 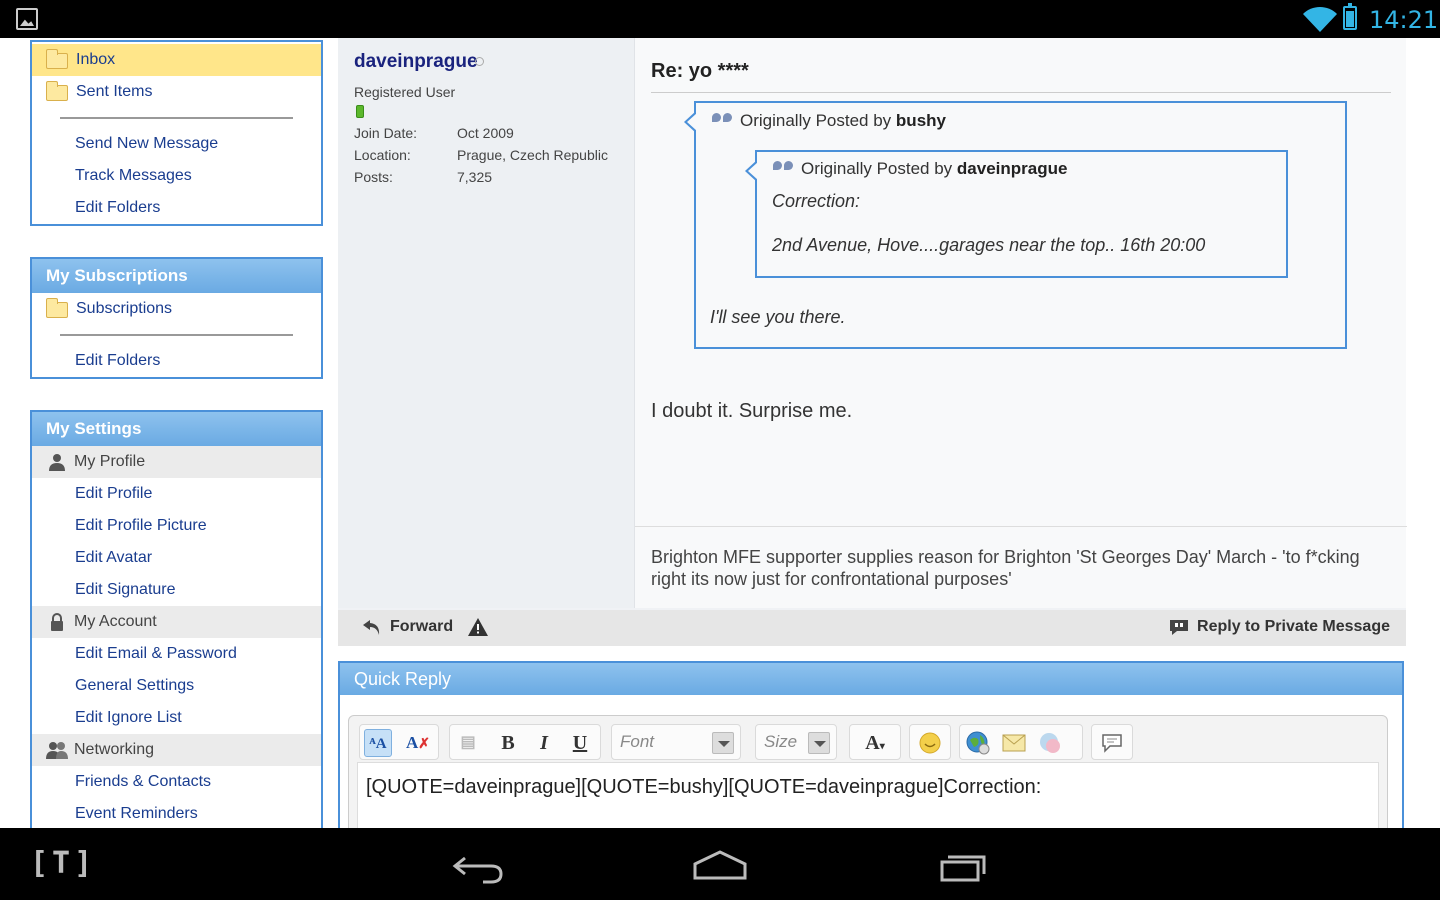 I want to click on sidebar-item-sent-items: Sent Items, so click(x=176, y=92).